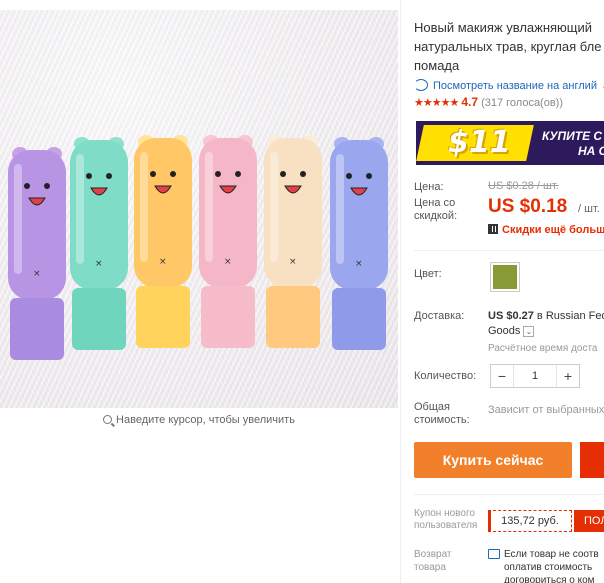 The image size is (604, 583). I want to click on title-line-2: натуральных трав, круглая бле, so click(508, 46).